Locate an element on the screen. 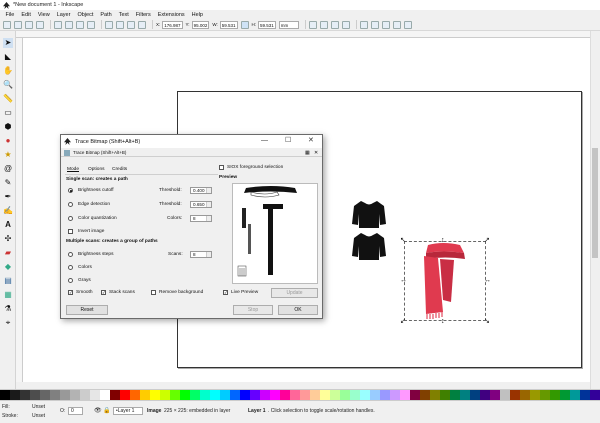  raise-button is located at coordinates (120, 24).